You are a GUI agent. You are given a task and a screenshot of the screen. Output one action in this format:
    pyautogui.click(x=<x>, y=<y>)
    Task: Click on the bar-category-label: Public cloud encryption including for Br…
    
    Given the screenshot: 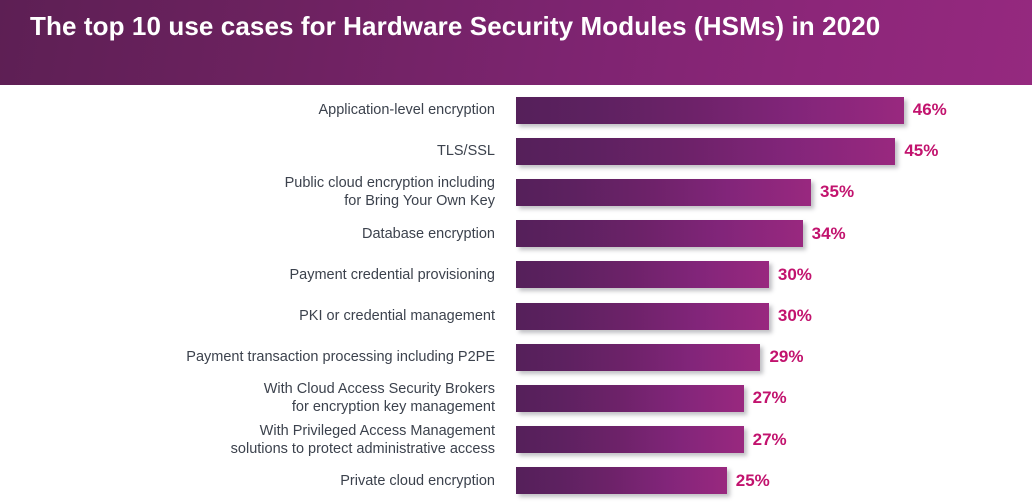 What is the action you would take?
    pyautogui.click(x=389, y=192)
    